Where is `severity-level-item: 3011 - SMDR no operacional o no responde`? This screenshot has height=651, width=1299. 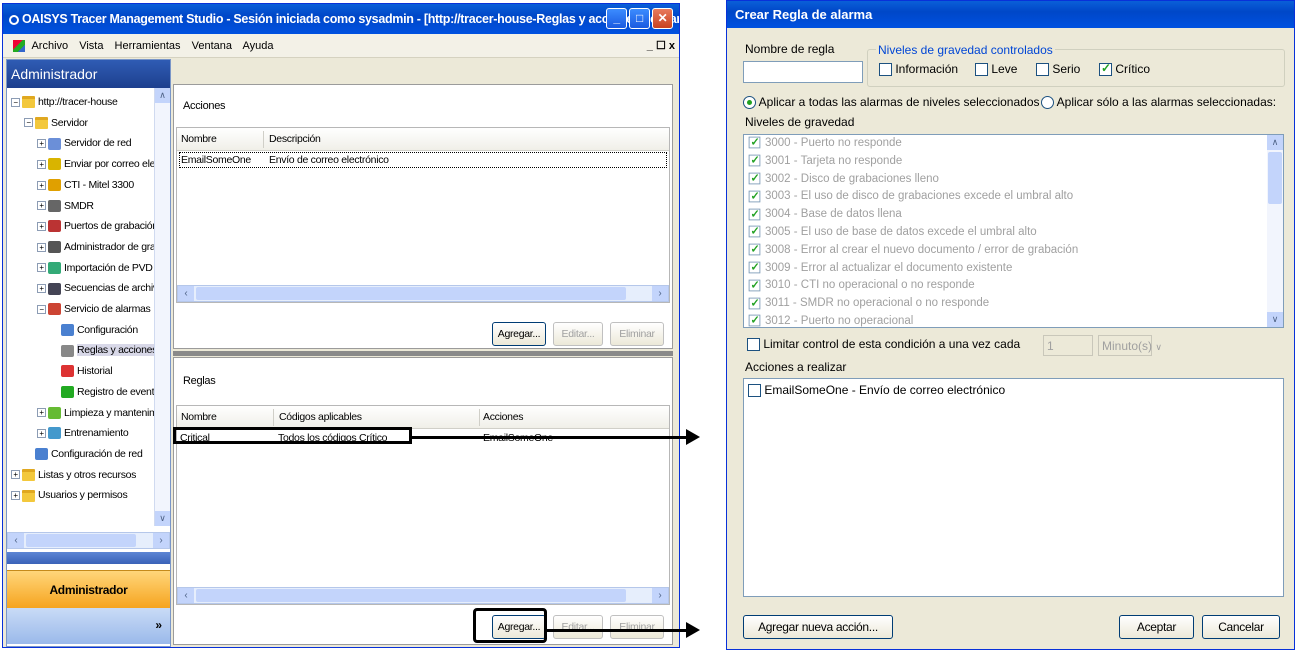 severity-level-item: 3011 - SMDR no operacional o no responde is located at coordinates (868, 304).